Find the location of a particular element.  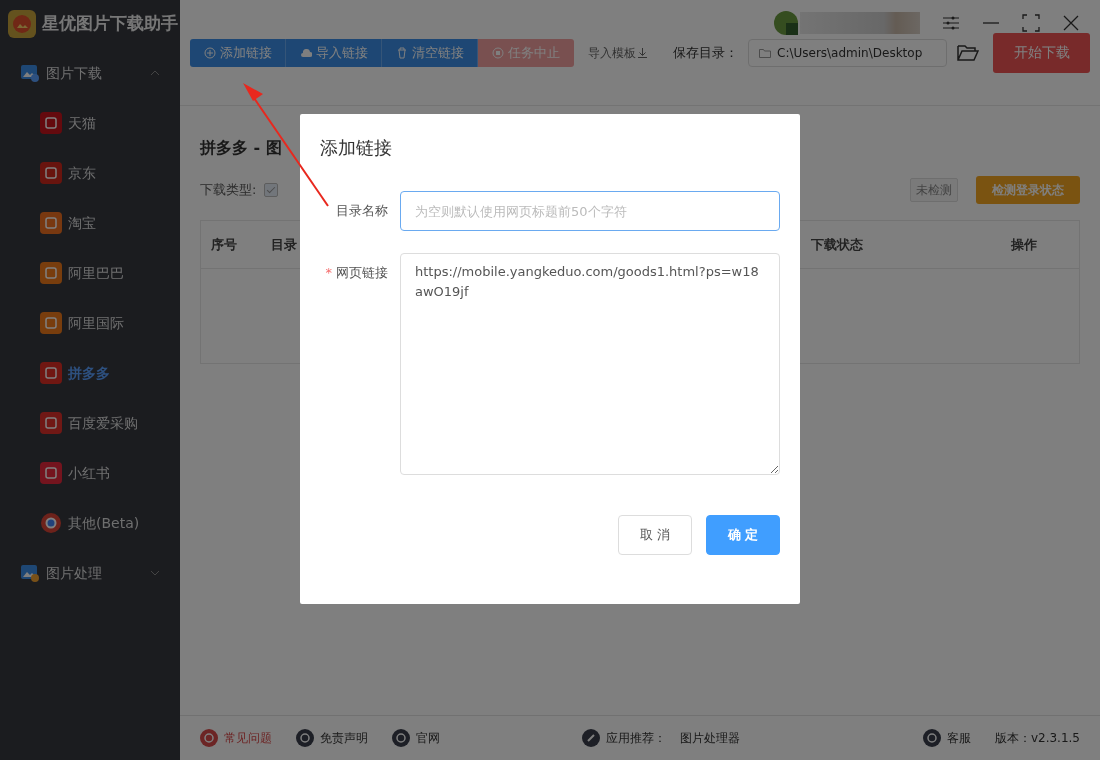

support-link: 客服 is located at coordinates (958, 738).